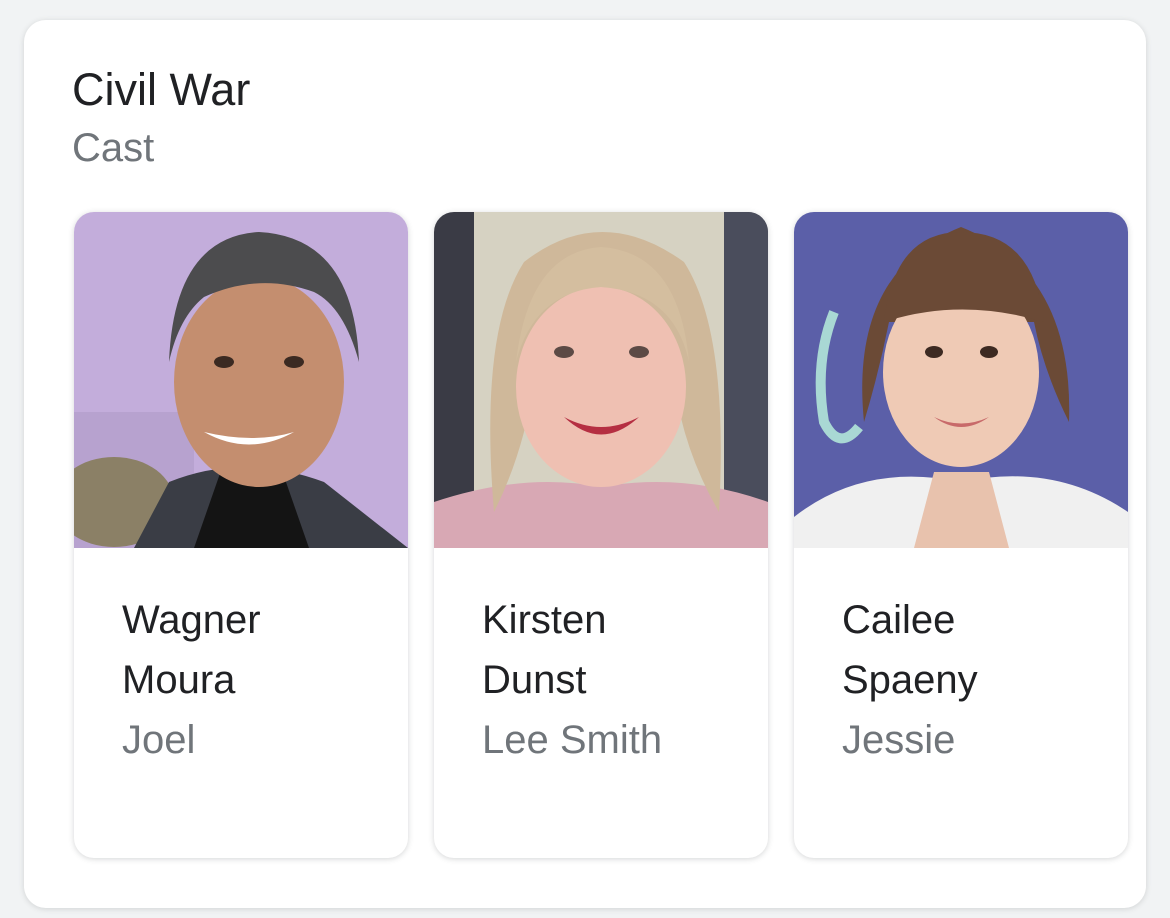  Describe the element at coordinates (910, 680) in the screenshot. I see `actor-name-line: Spaeny` at that location.